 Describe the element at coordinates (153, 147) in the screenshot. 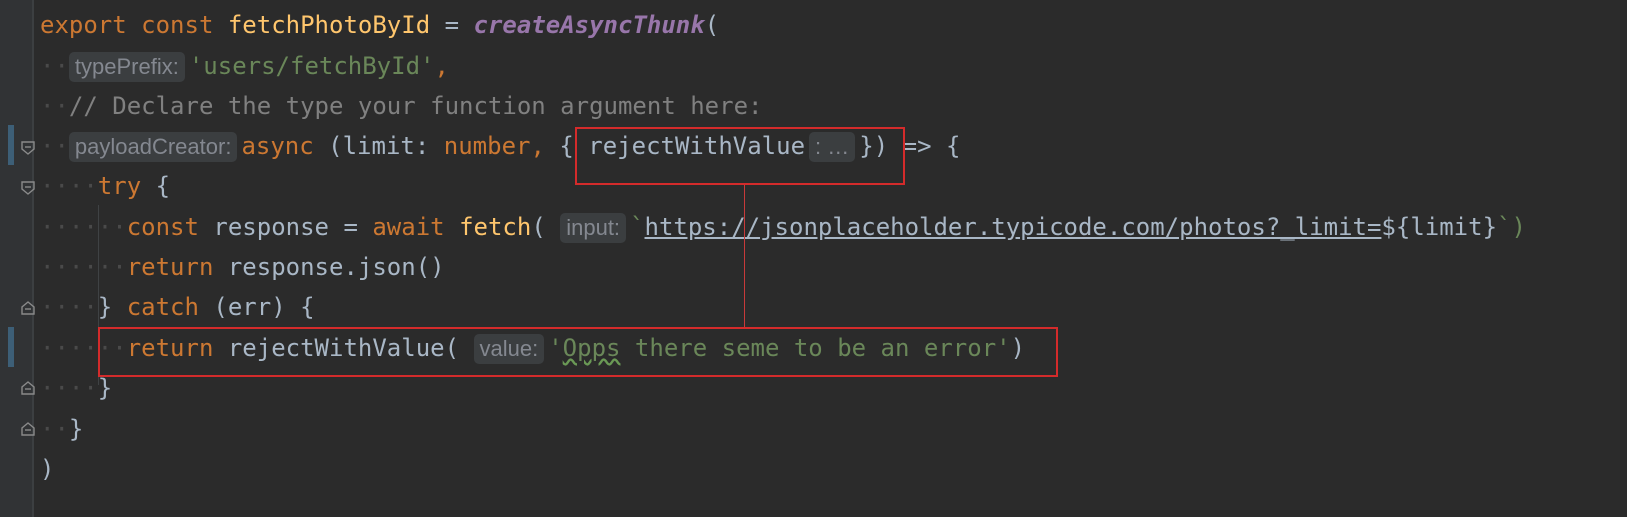

I see `parameter-hint: payloadCreator:` at that location.